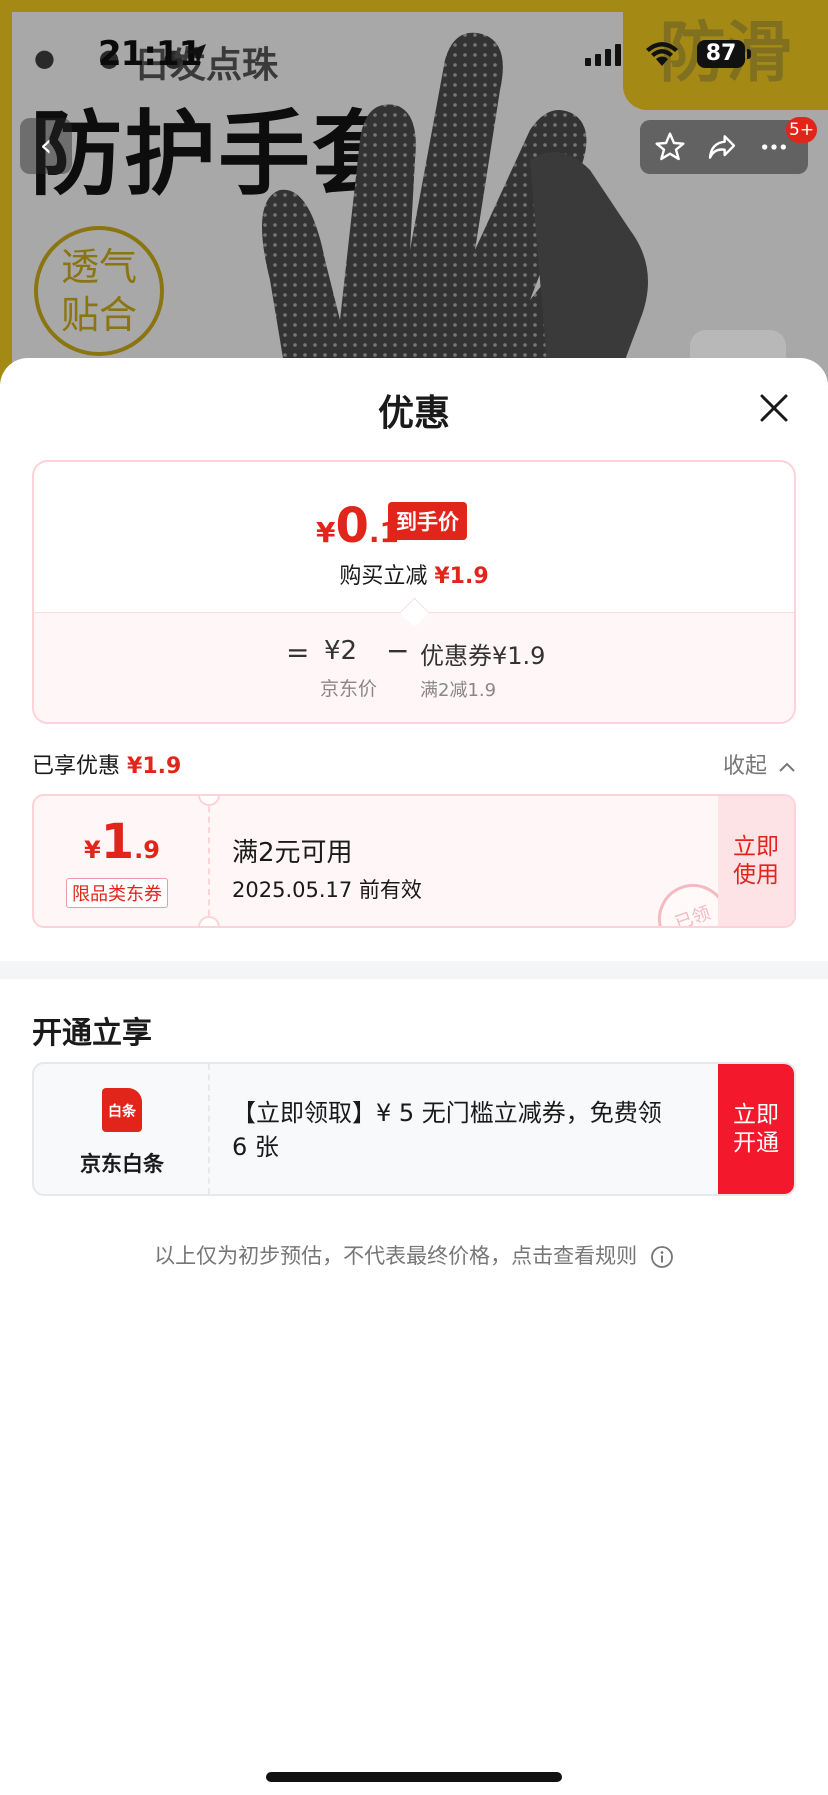  I want to click on baitiao-offer-card: 白条 京东白条 【立即领取】¥ 5 无门槛立减券，免费领 6 张 立即开通, so click(414, 1129).